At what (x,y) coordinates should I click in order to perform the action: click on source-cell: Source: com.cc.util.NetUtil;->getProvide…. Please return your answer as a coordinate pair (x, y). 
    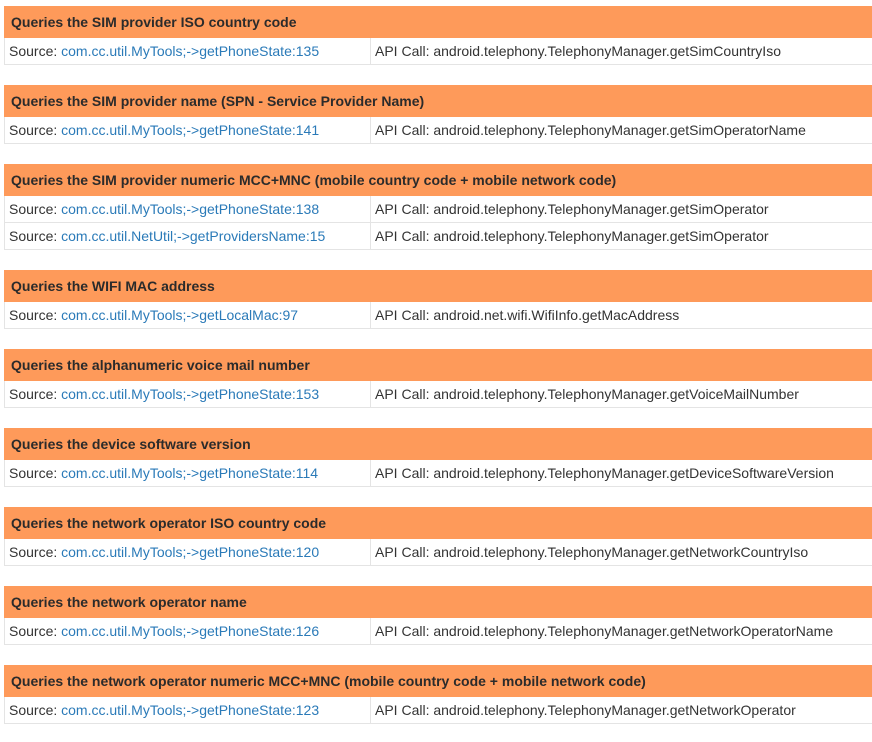
    Looking at the image, I should click on (188, 236).